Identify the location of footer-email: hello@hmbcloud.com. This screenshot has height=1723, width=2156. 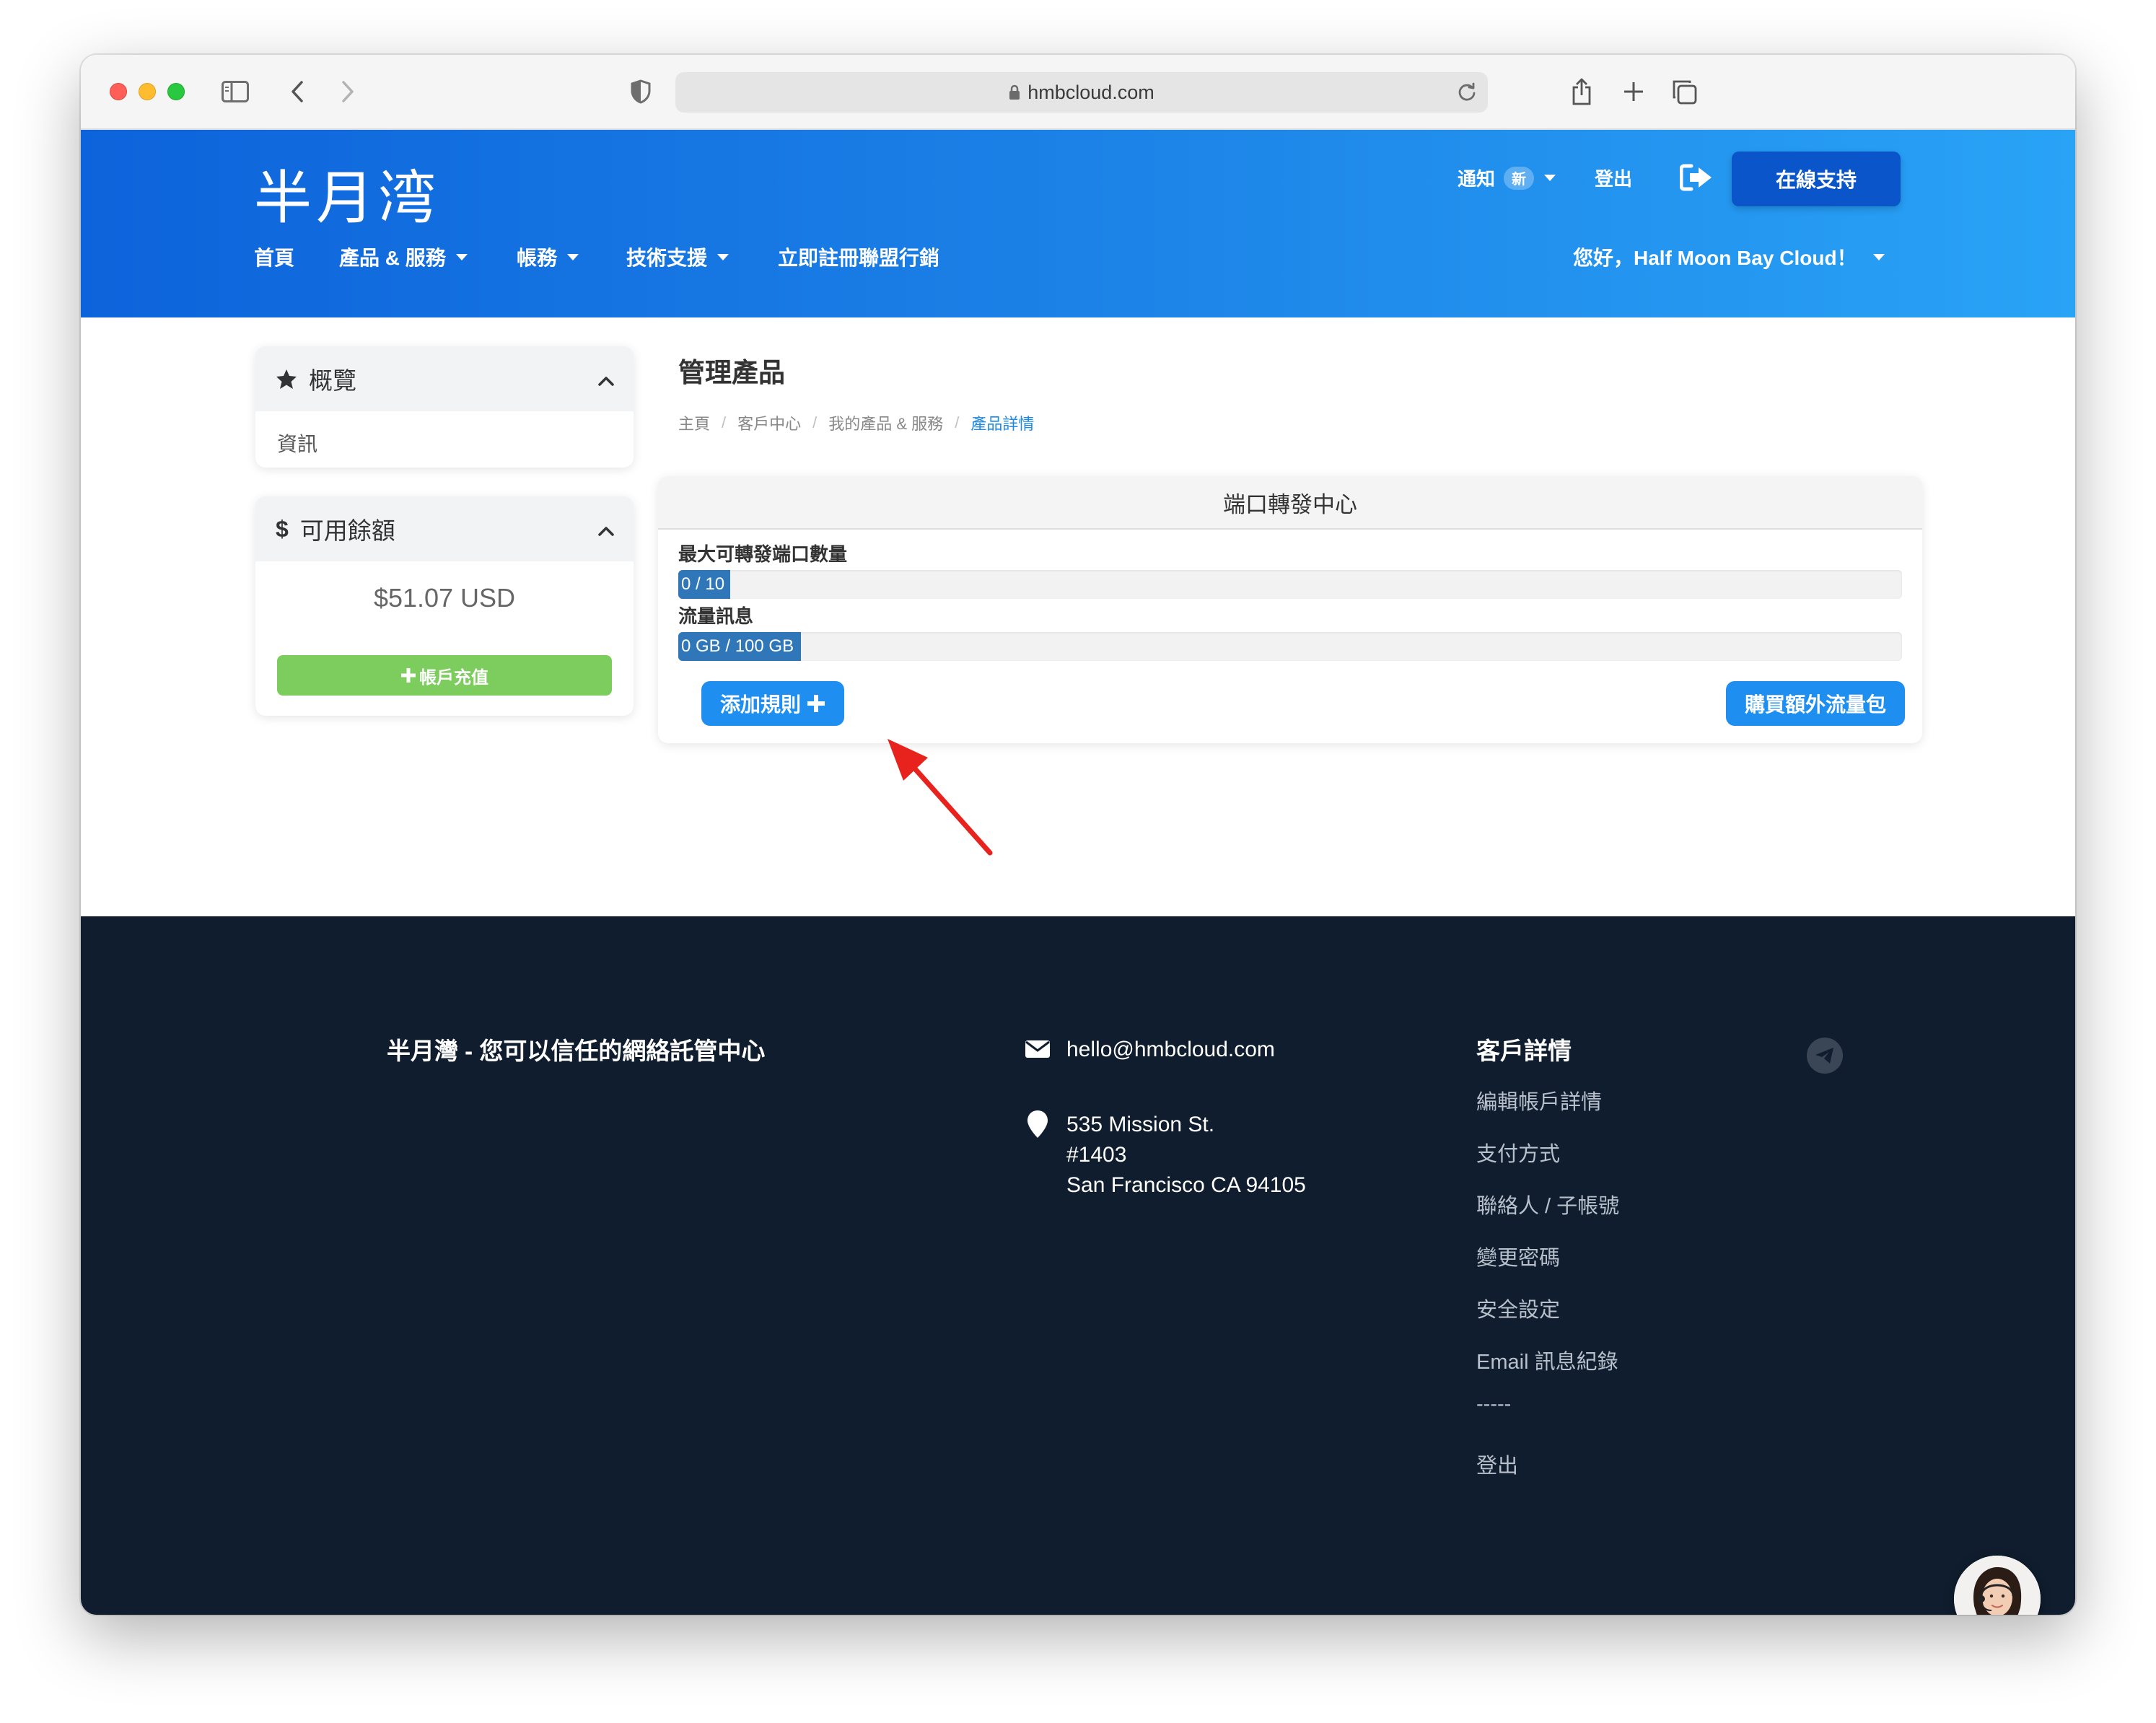
(1170, 1050).